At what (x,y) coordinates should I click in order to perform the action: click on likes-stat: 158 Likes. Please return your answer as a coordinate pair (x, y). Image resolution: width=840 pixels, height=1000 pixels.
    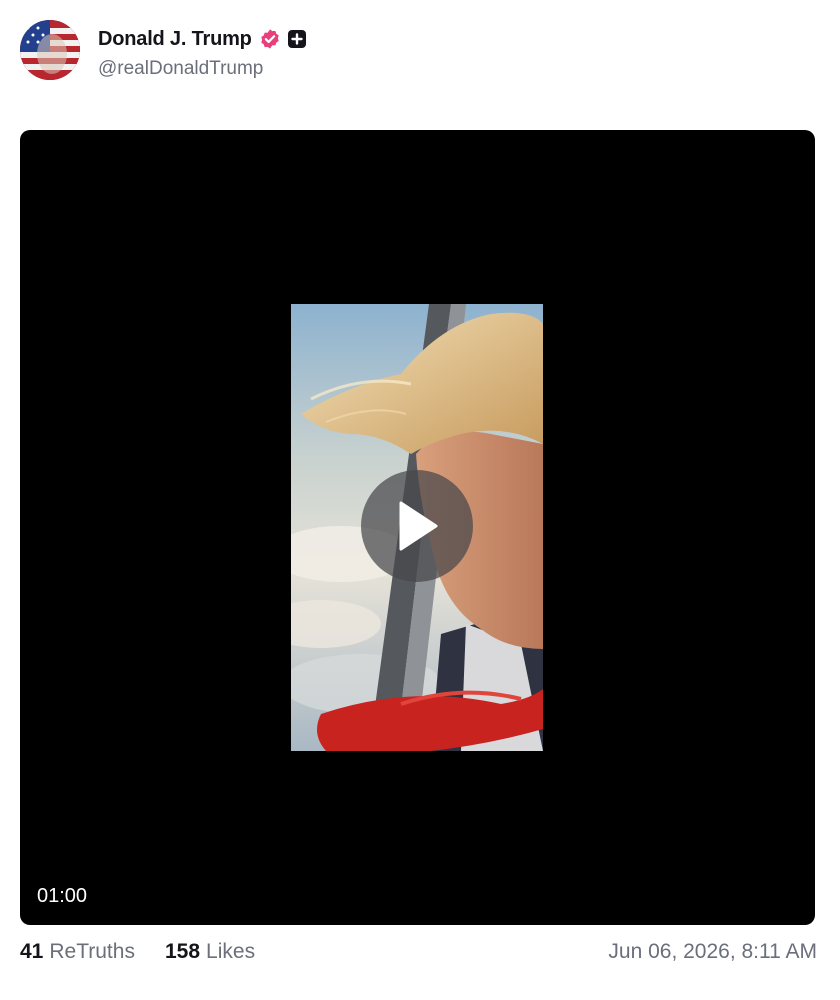
    Looking at the image, I should click on (210, 952).